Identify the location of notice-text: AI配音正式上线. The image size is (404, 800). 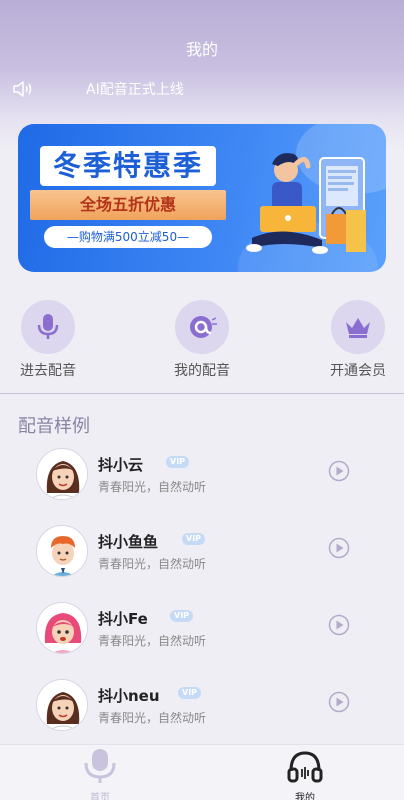
(135, 90).